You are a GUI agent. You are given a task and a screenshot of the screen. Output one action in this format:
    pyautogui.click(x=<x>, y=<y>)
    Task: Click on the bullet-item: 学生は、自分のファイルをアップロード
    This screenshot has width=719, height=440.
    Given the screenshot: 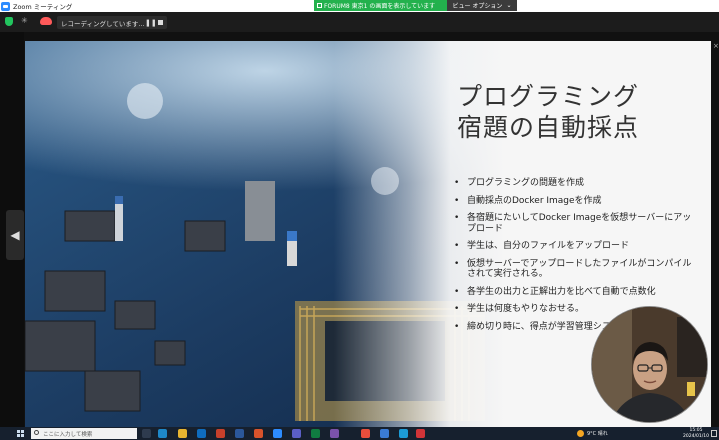 What is the action you would take?
    pyautogui.click(x=572, y=246)
    